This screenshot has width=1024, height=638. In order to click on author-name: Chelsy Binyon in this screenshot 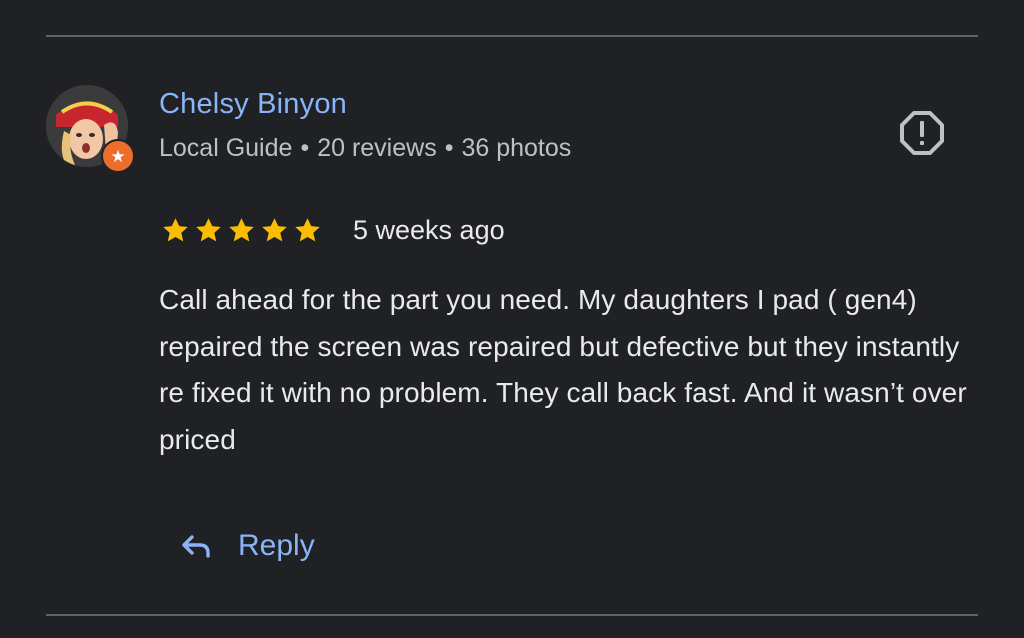, I will do `click(253, 104)`.